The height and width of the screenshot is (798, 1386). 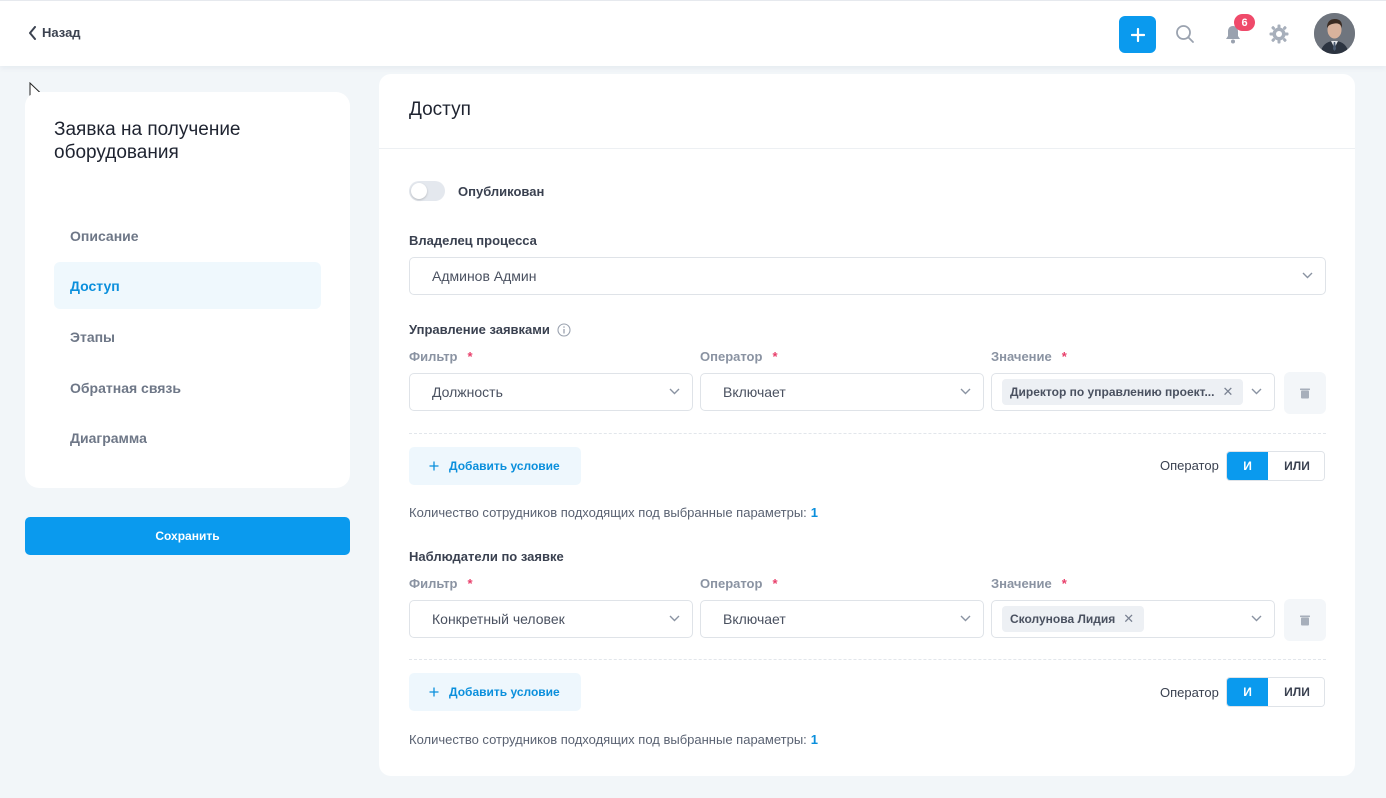 I want to click on search-button, so click(x=1185, y=34).